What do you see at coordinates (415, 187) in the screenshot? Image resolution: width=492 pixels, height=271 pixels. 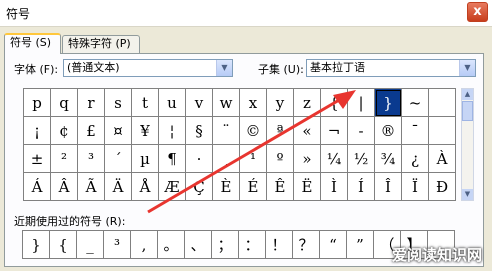 I see `symbol-cell: Ï` at bounding box center [415, 187].